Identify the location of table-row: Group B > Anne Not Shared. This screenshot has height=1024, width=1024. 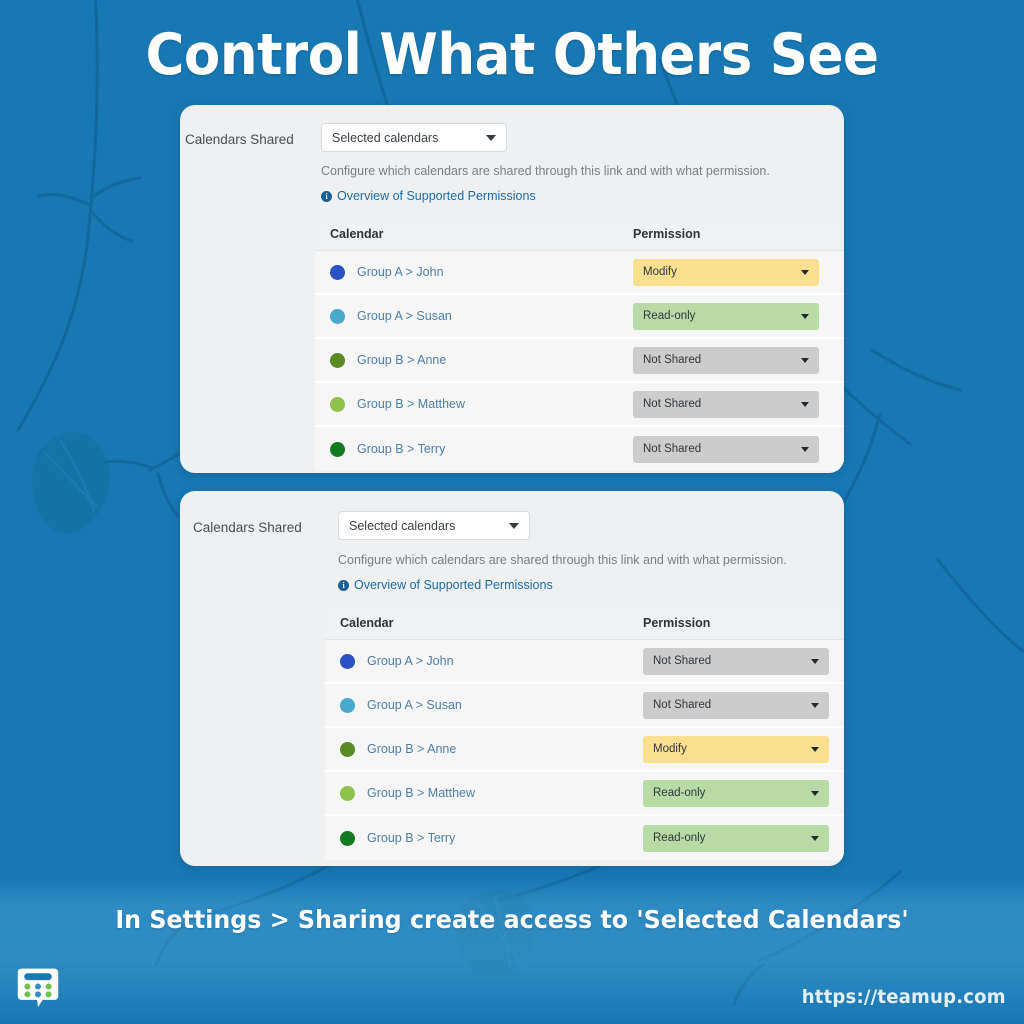
(579, 361).